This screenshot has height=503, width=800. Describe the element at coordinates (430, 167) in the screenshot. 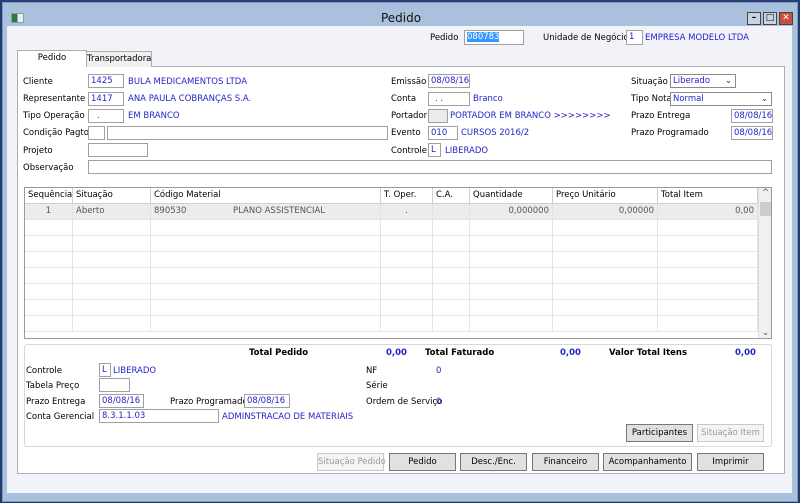

I see `observacao-input` at that location.